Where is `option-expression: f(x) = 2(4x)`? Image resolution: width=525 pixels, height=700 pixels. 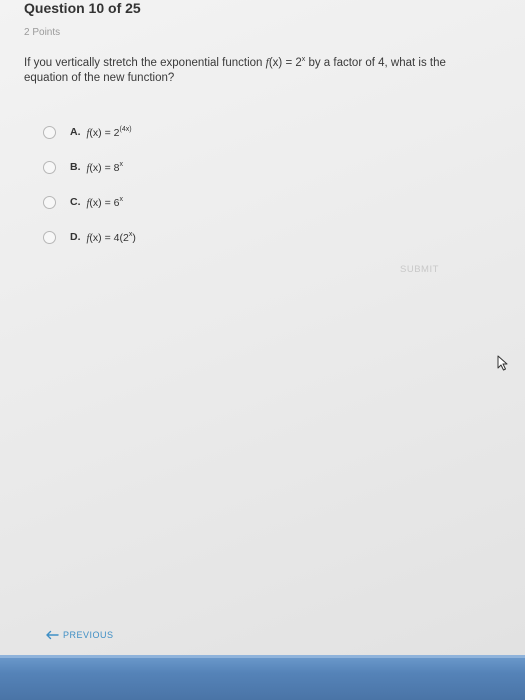
option-expression: f(x) = 2(4x) is located at coordinates (109, 132).